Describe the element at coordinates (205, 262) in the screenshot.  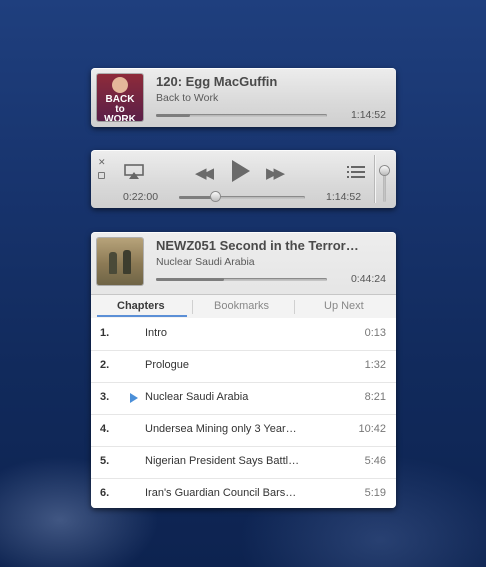
I see `chapter-name: Nuclear Saudi Arabia` at that location.